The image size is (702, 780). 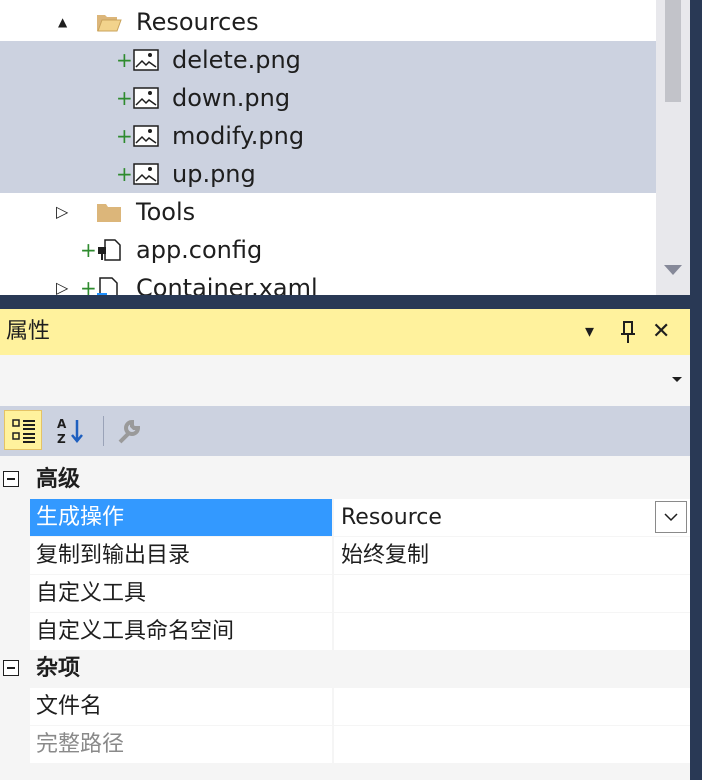 What do you see at coordinates (181, 593) in the screenshot?
I see `property-name: 自定义工具` at bounding box center [181, 593].